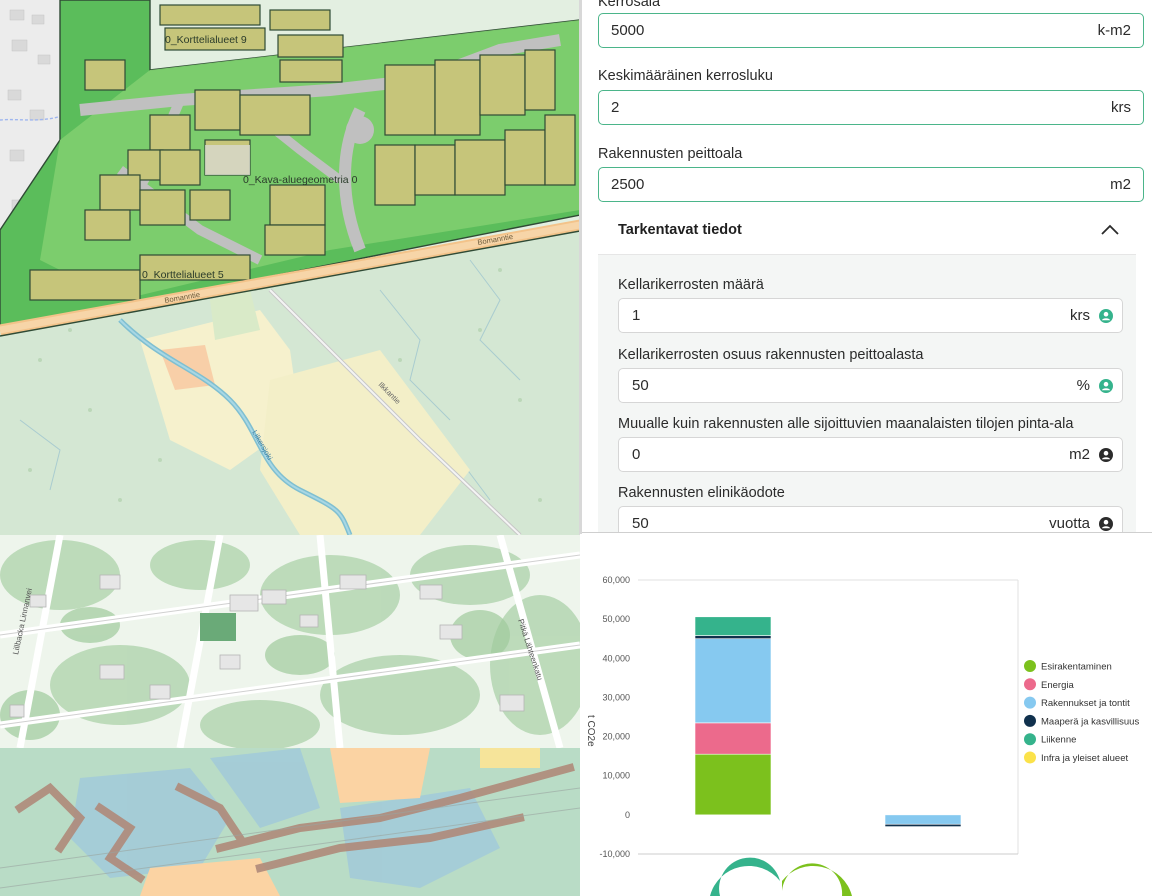 This screenshot has height=896, width=1152. I want to click on donut-slice-liikenne, so click(745, 876).